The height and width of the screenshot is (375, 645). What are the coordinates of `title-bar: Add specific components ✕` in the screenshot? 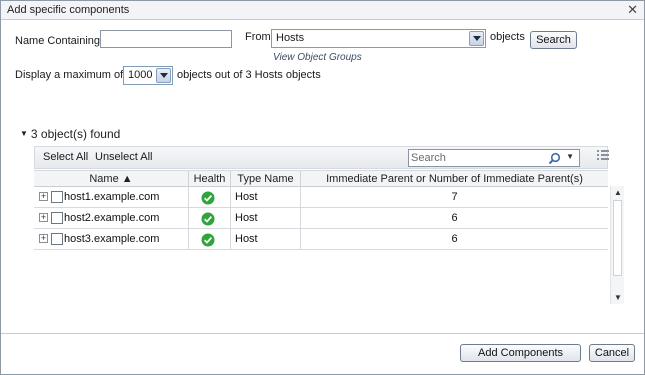 It's located at (322, 10).